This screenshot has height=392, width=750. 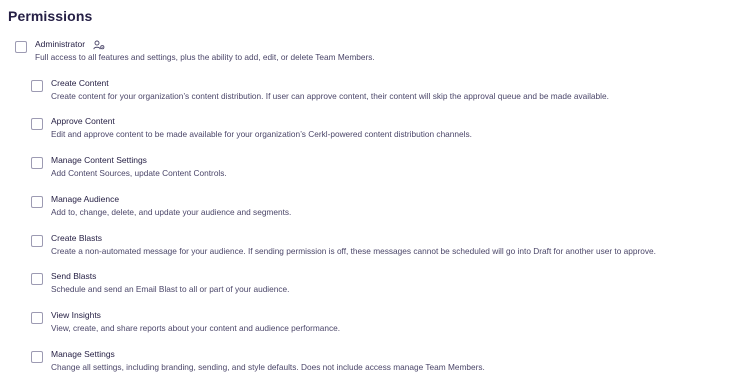 I want to click on permission-label: Approve Content, so click(x=83, y=121).